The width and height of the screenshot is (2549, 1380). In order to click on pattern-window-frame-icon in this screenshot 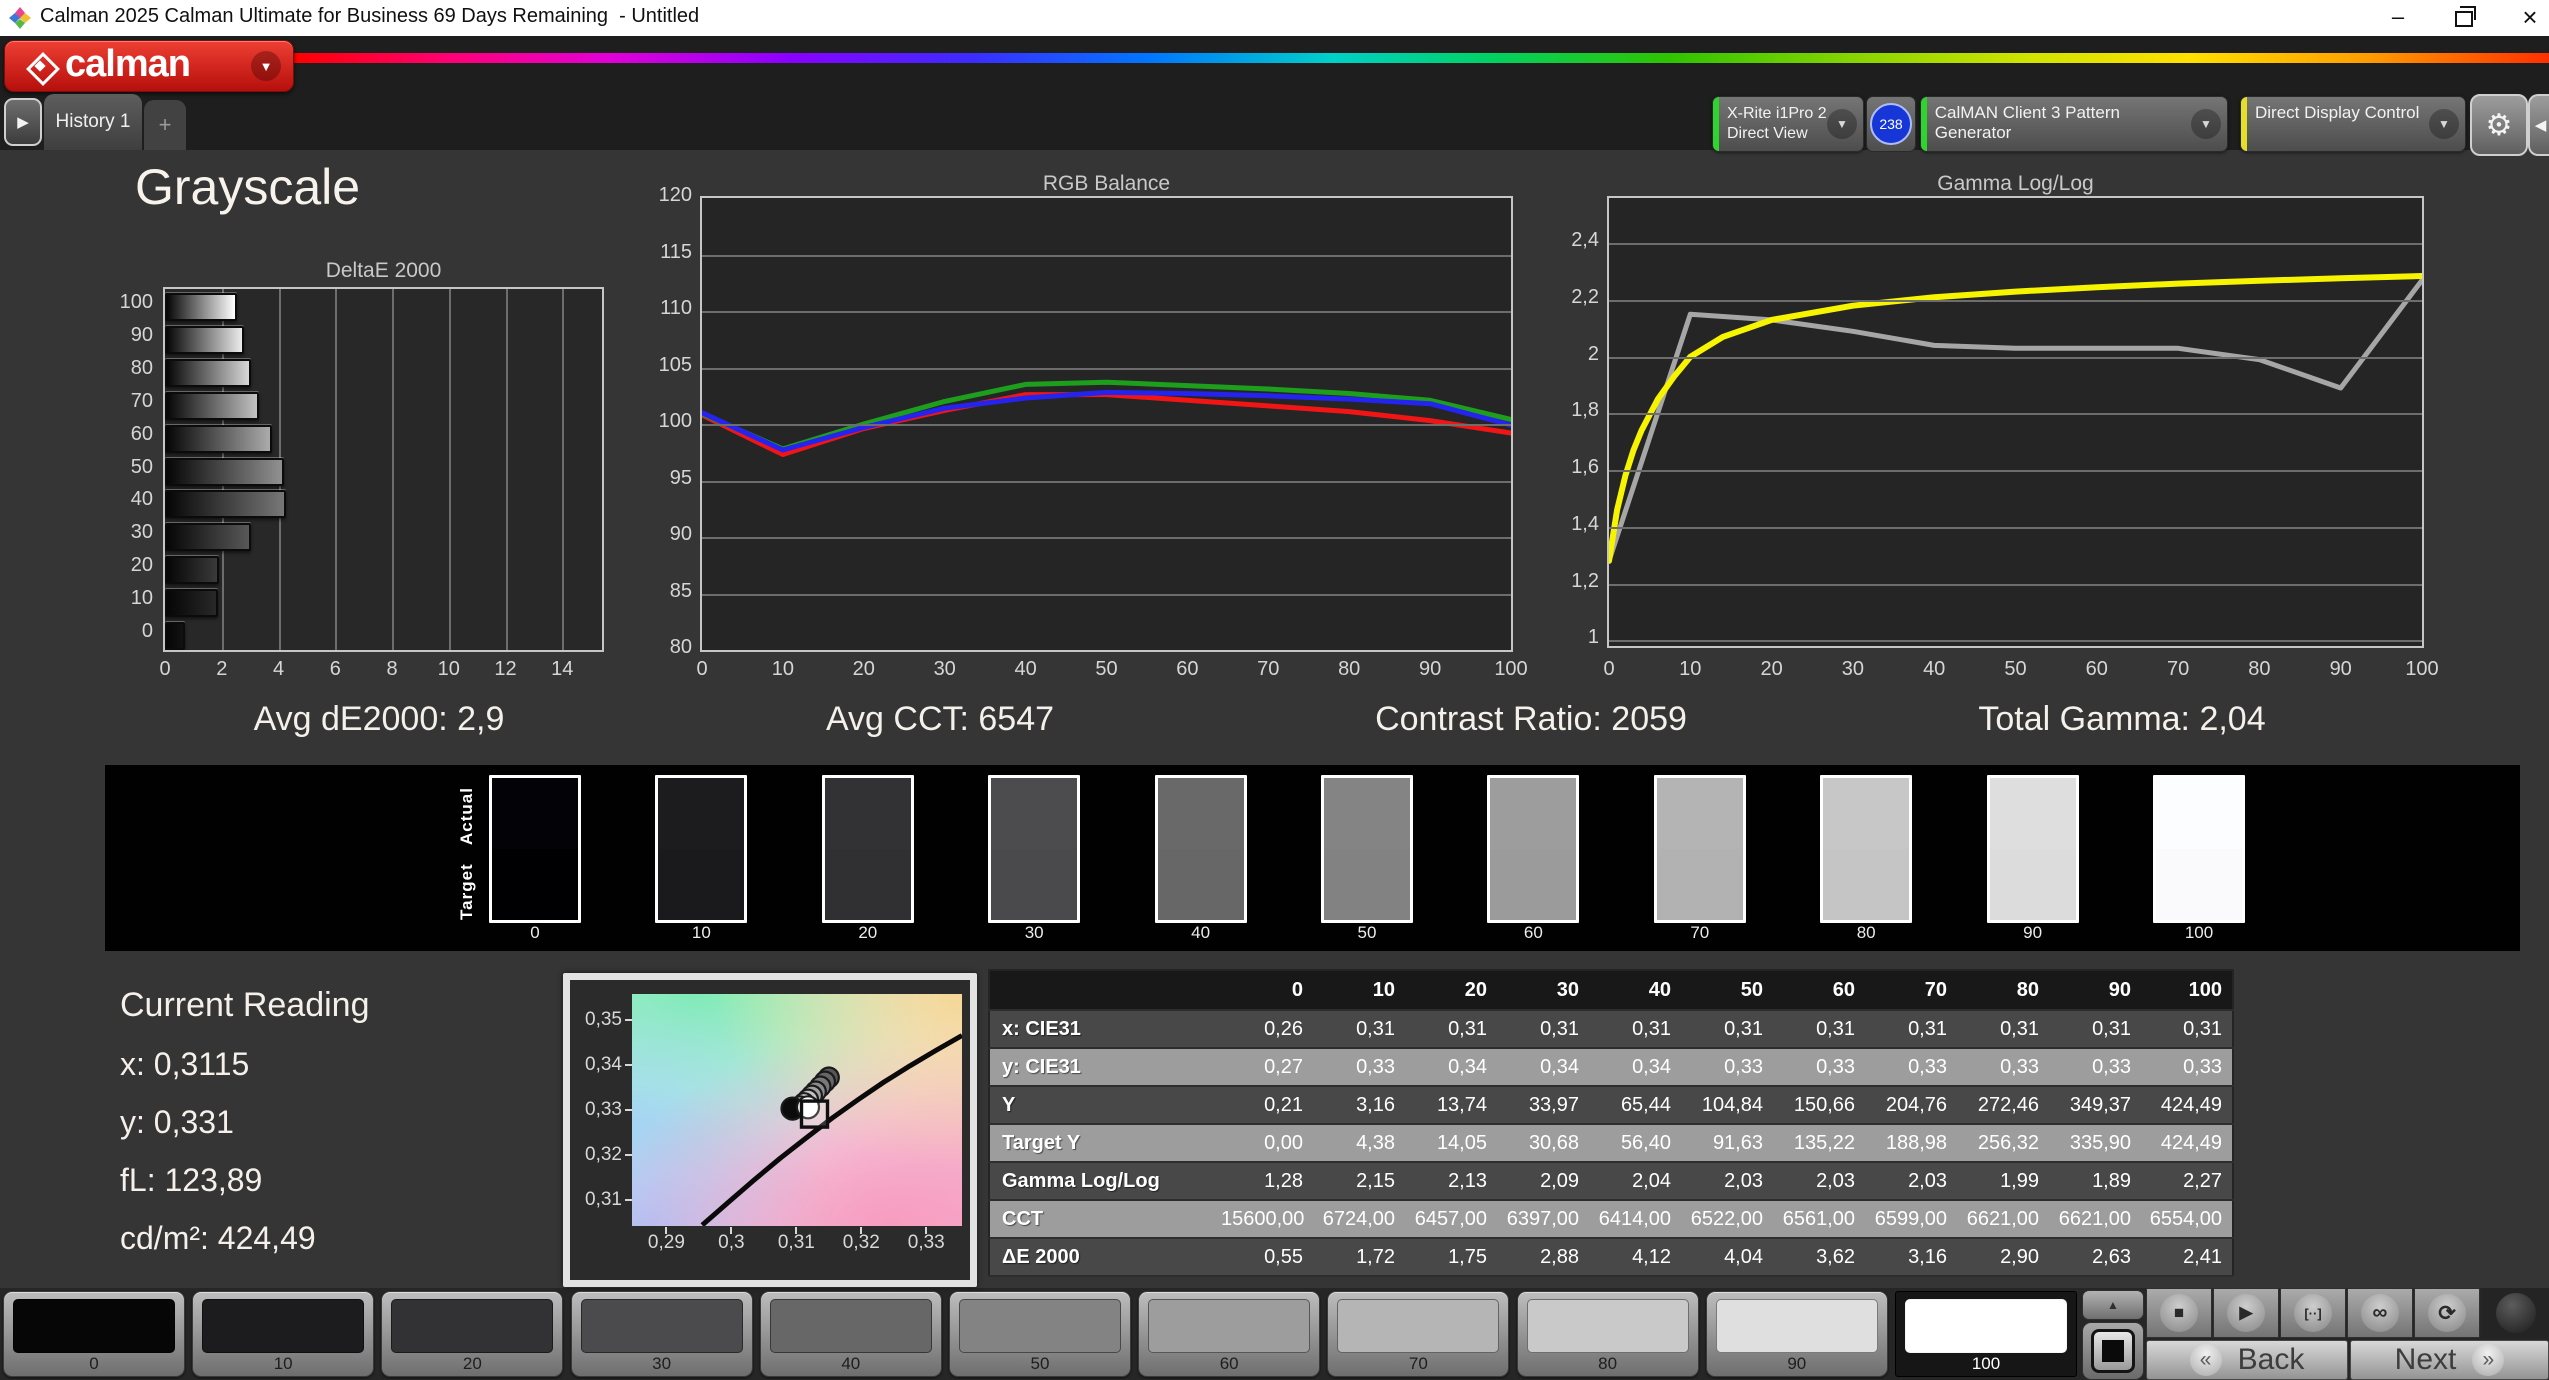, I will do `click(2113, 1351)`.